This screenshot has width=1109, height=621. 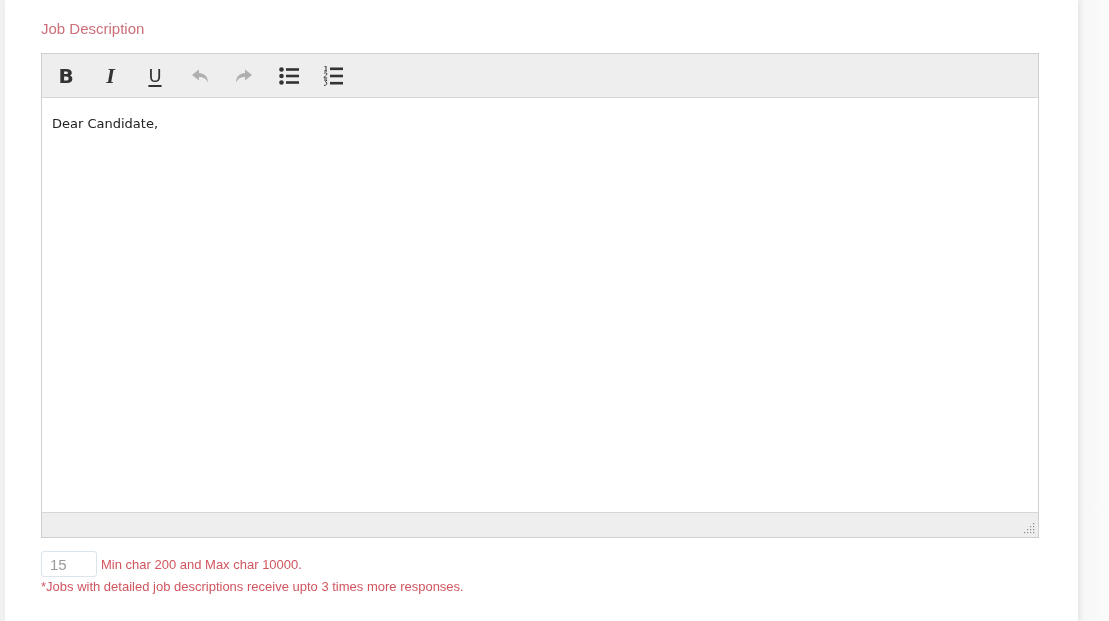 I want to click on bold-button: B, so click(x=66, y=75).